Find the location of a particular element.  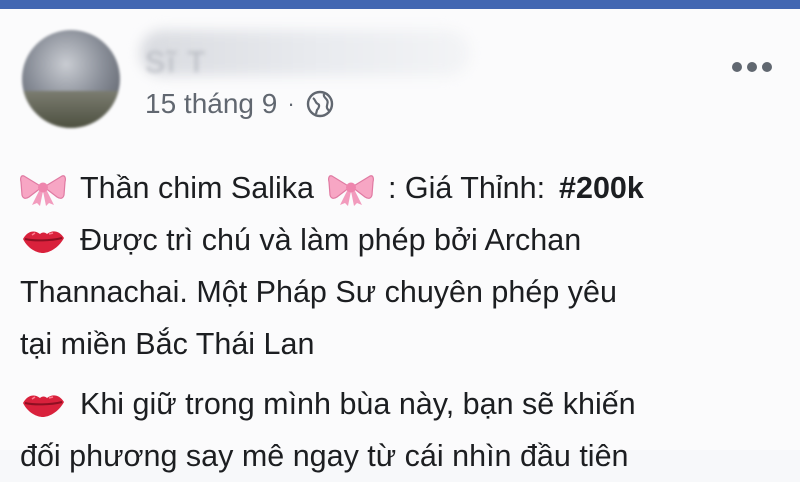

post-line-1: Thần chim Salika : Giá Thỉnh: #200k is located at coordinates (407, 188).